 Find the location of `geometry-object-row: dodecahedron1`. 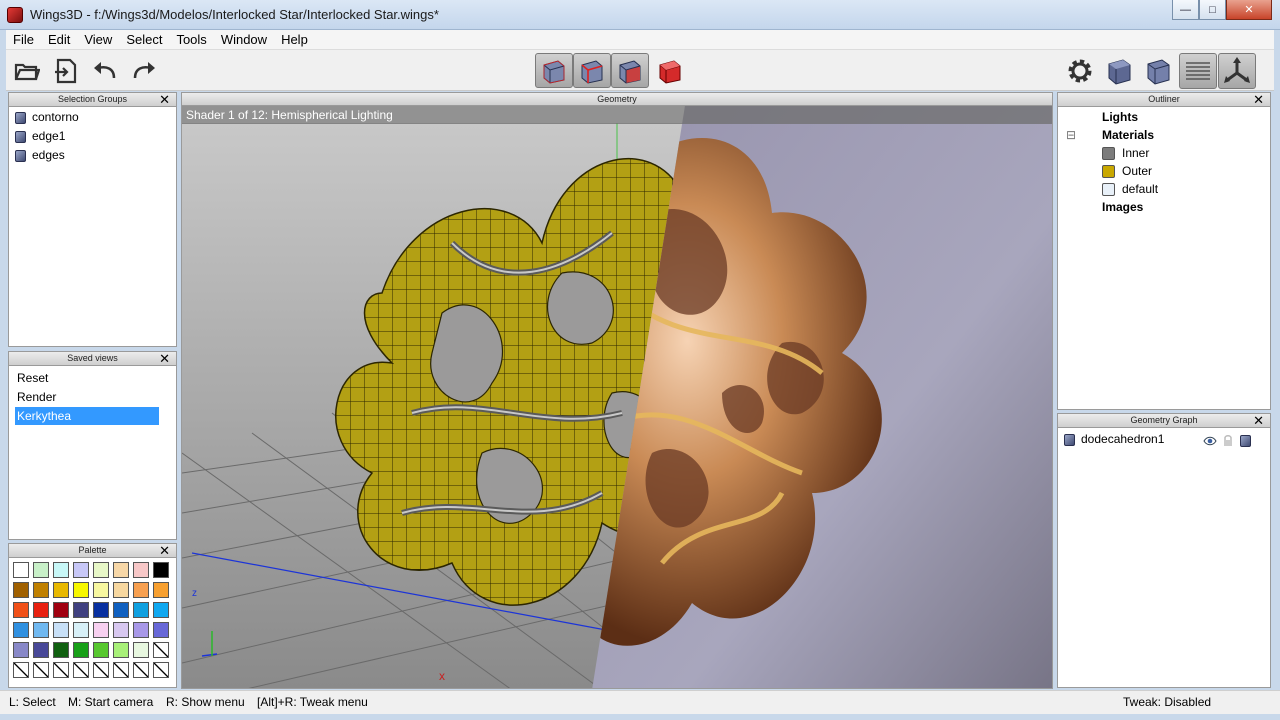

geometry-object-row: dodecahedron1 is located at coordinates (1114, 439).